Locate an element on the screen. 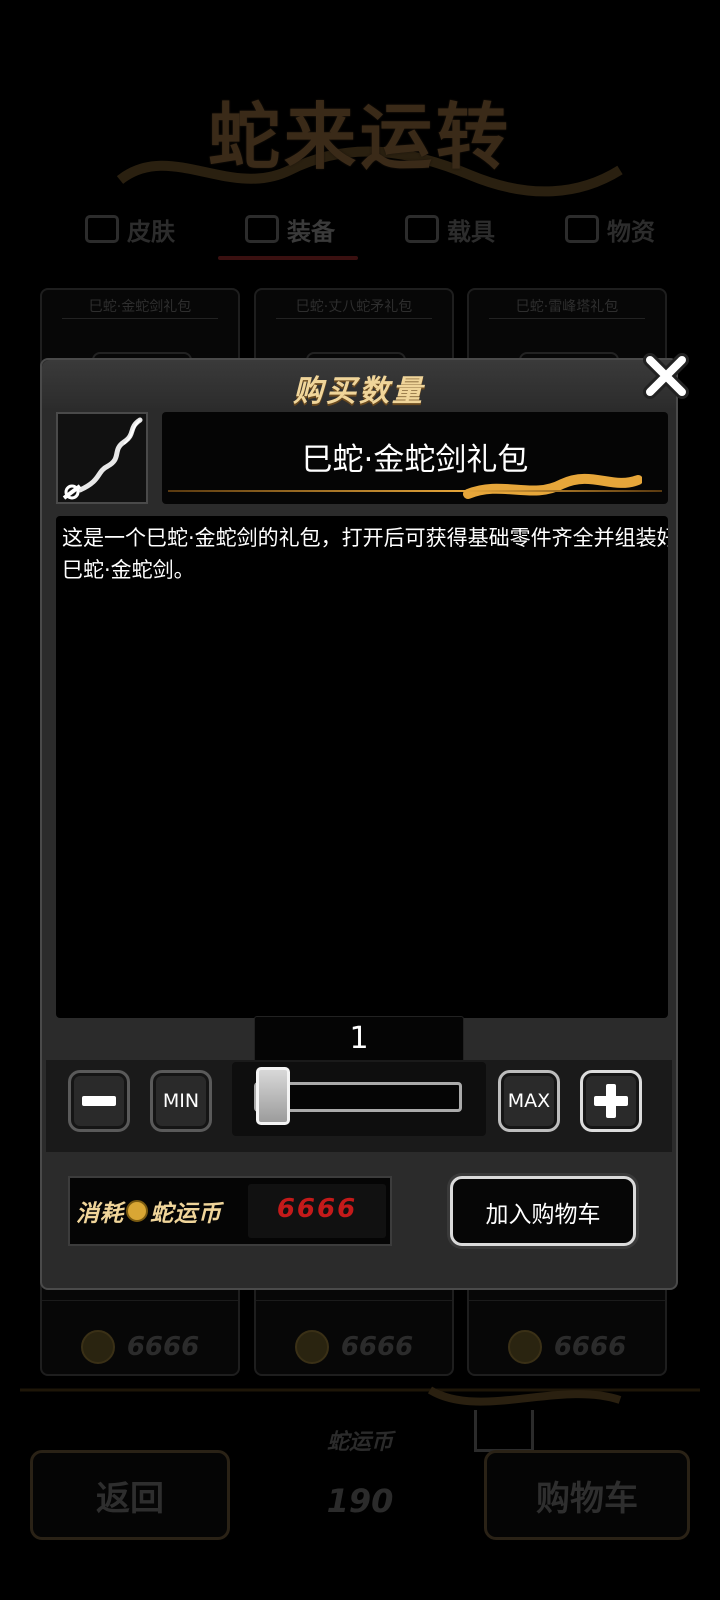  product-card-title: 巳蛇·金蛇剑礼包 is located at coordinates (140, 307).